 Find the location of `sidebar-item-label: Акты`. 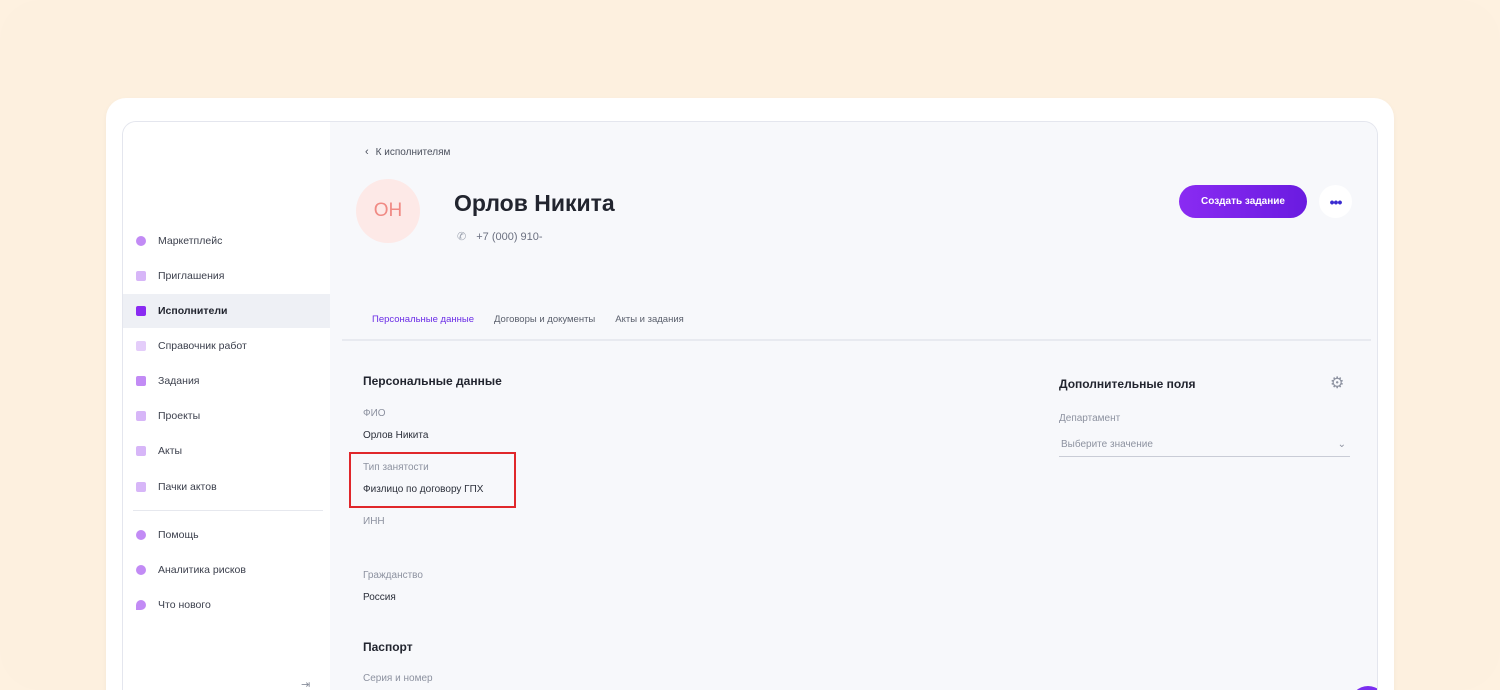

sidebar-item-label: Акты is located at coordinates (170, 451).